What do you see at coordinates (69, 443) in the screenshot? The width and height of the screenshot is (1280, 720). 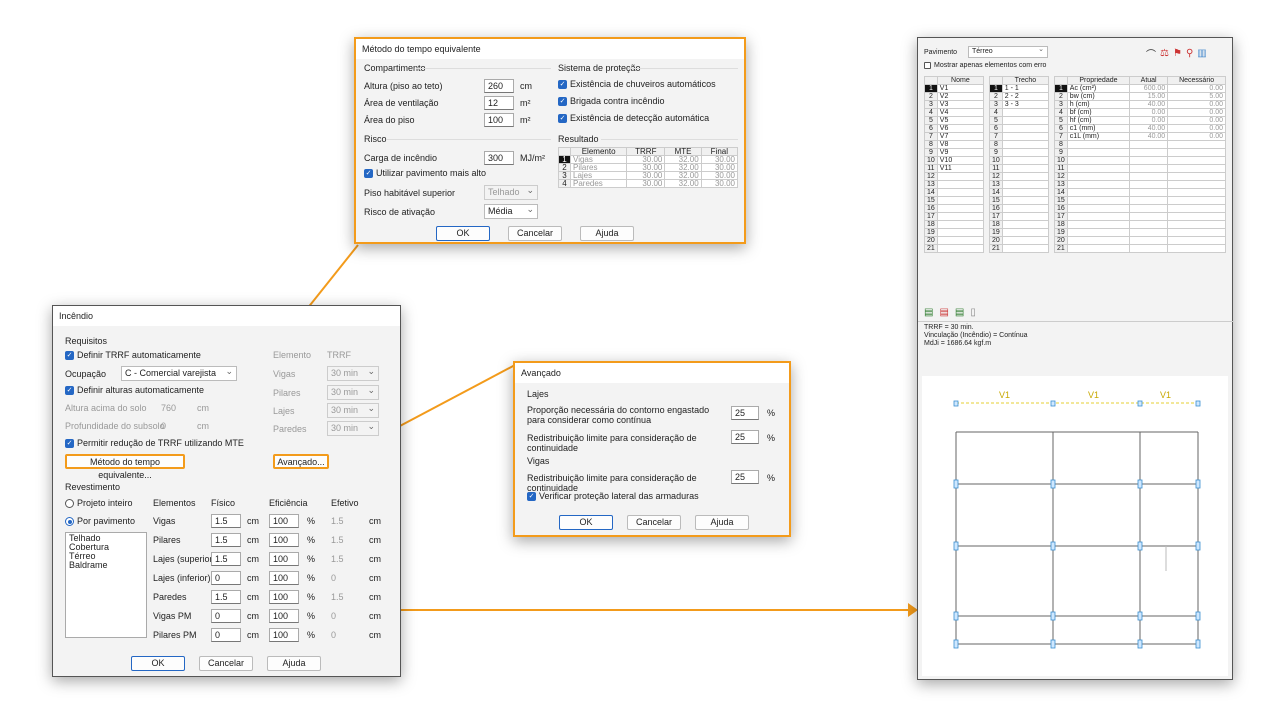 I see `permitir-checkbox: ✓` at bounding box center [69, 443].